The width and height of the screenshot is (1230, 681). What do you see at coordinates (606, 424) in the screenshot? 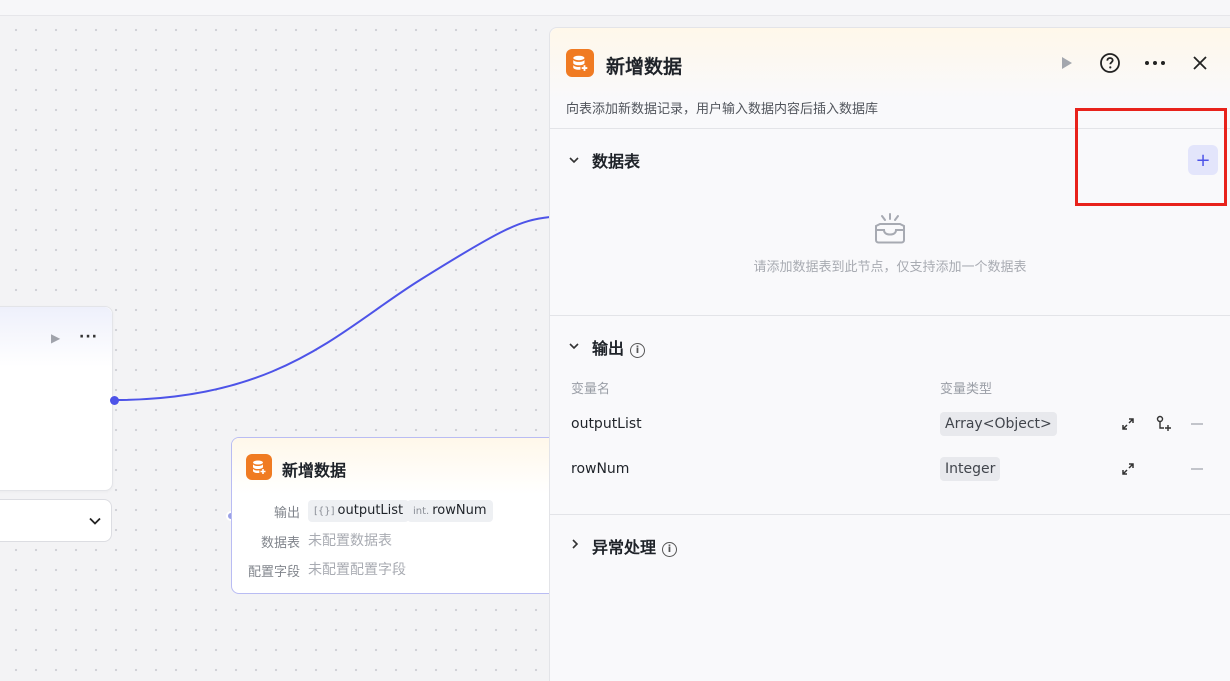
I see `variable-name: outputList` at bounding box center [606, 424].